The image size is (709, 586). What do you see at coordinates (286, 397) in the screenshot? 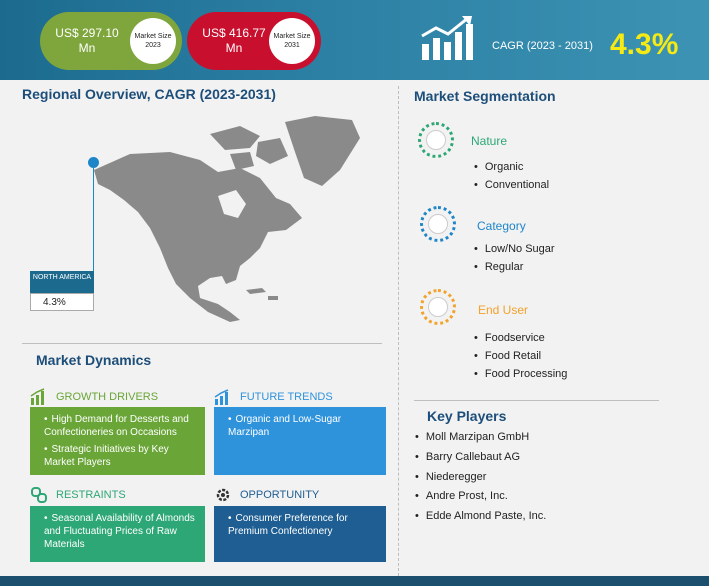
I see `future-trends-label: FUTURE TRENDS` at bounding box center [286, 397].